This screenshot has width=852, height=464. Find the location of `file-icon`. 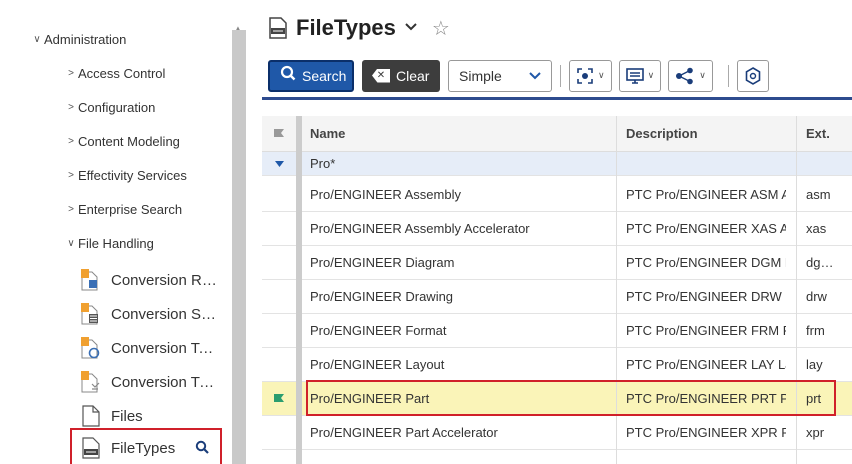

file-icon is located at coordinates (91, 416).